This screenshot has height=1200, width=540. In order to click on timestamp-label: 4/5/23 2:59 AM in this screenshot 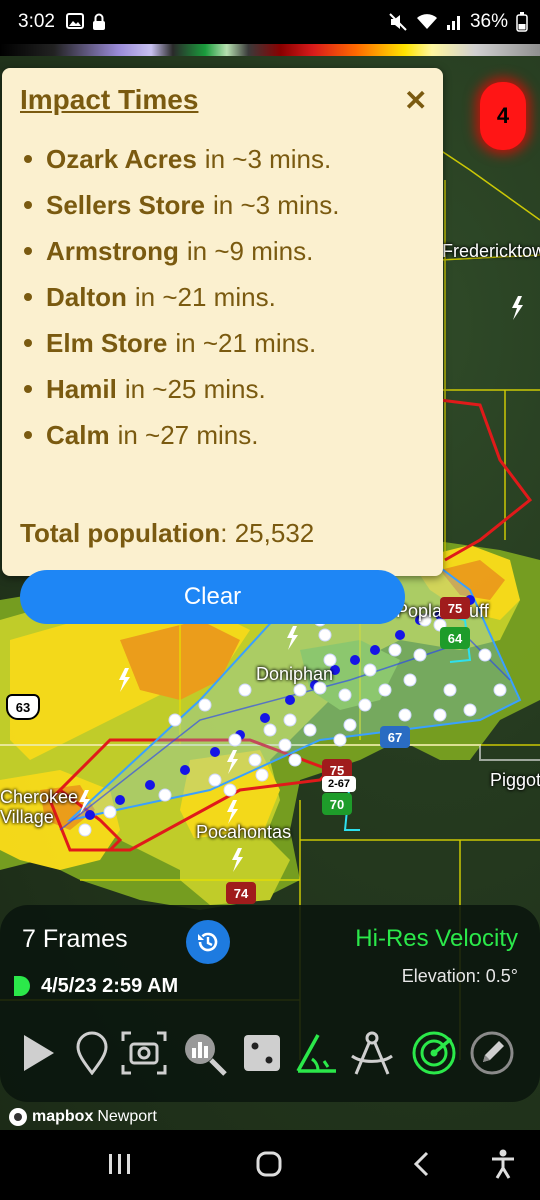, I will do `click(110, 986)`.